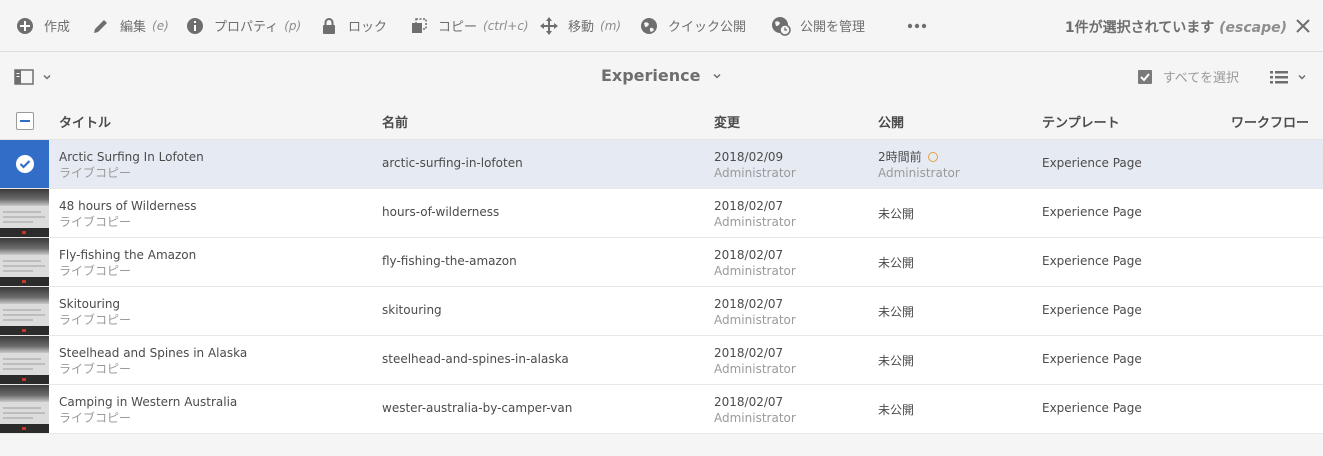  Describe the element at coordinates (131, 165) in the screenshot. I see `row-title-cell: Arctic Surfing In Lofoten ライブコピー` at that location.